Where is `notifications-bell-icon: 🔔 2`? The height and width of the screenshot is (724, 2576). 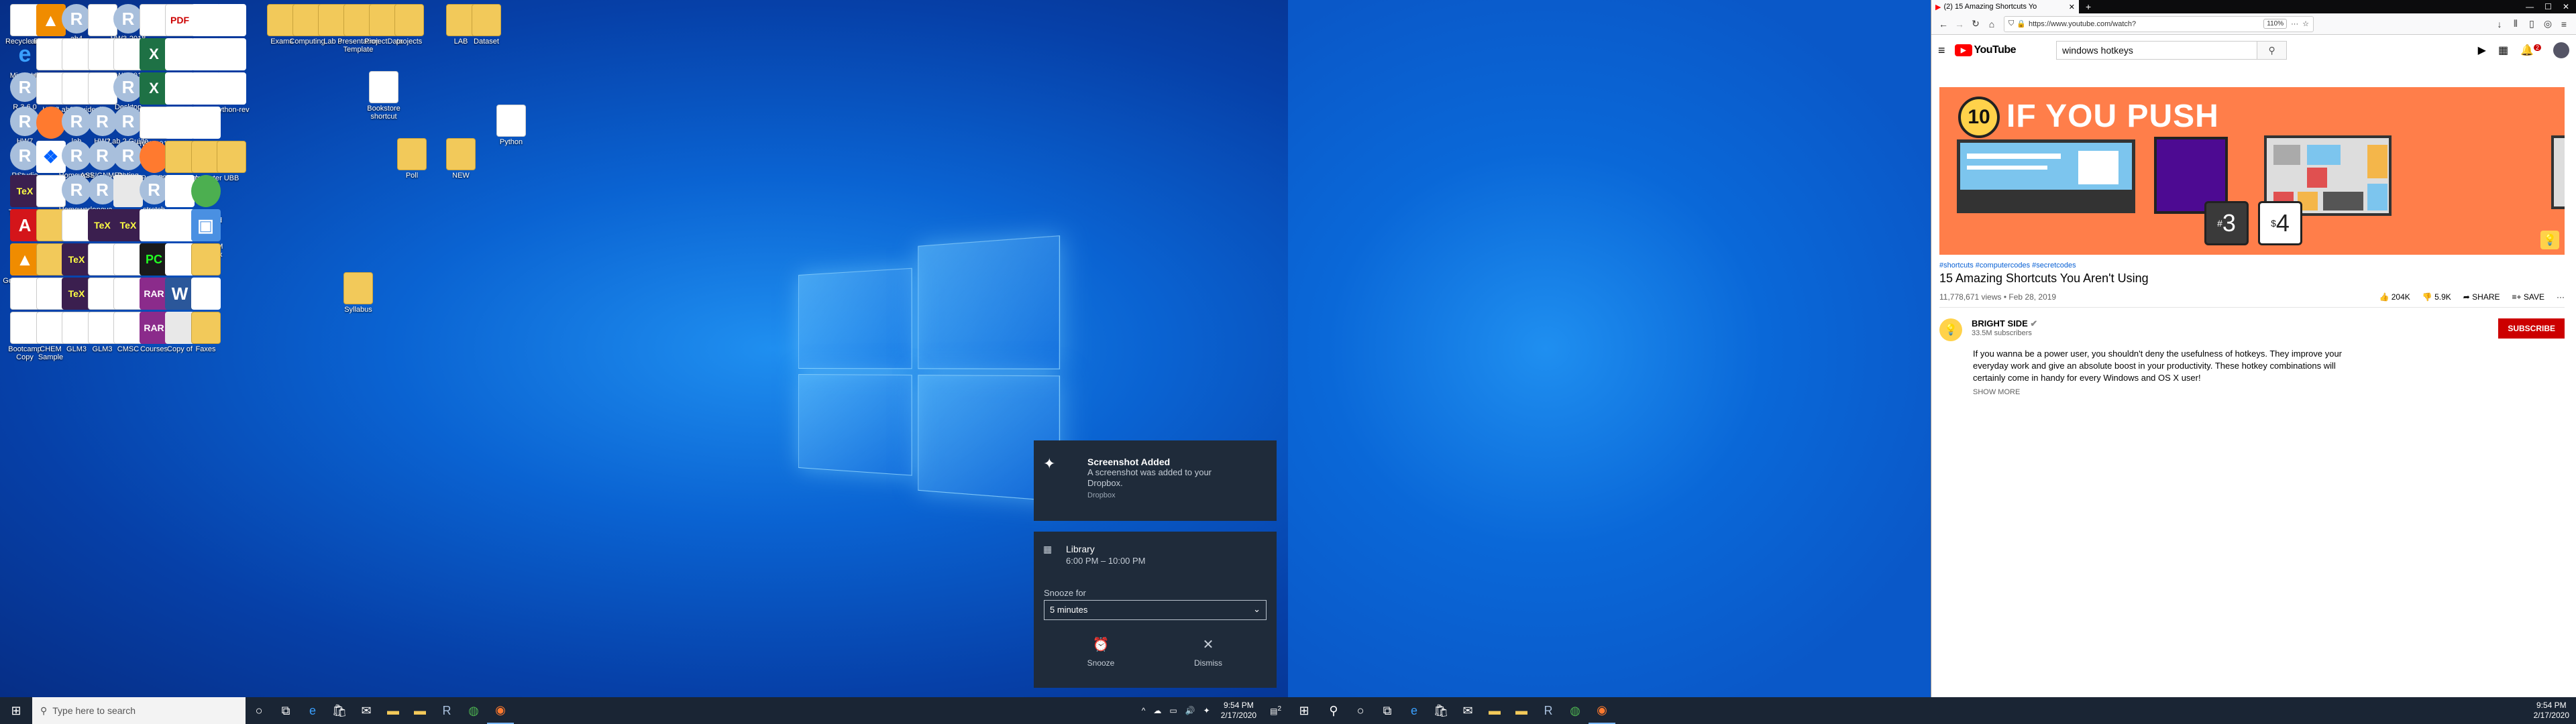
notifications-bell-icon: 🔔 2 is located at coordinates (2530, 50).